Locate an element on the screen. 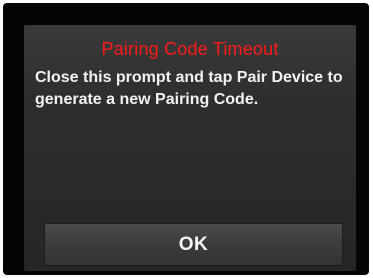 The image size is (373, 278). dialog-title: Pairing Code Timeout is located at coordinates (190, 49).